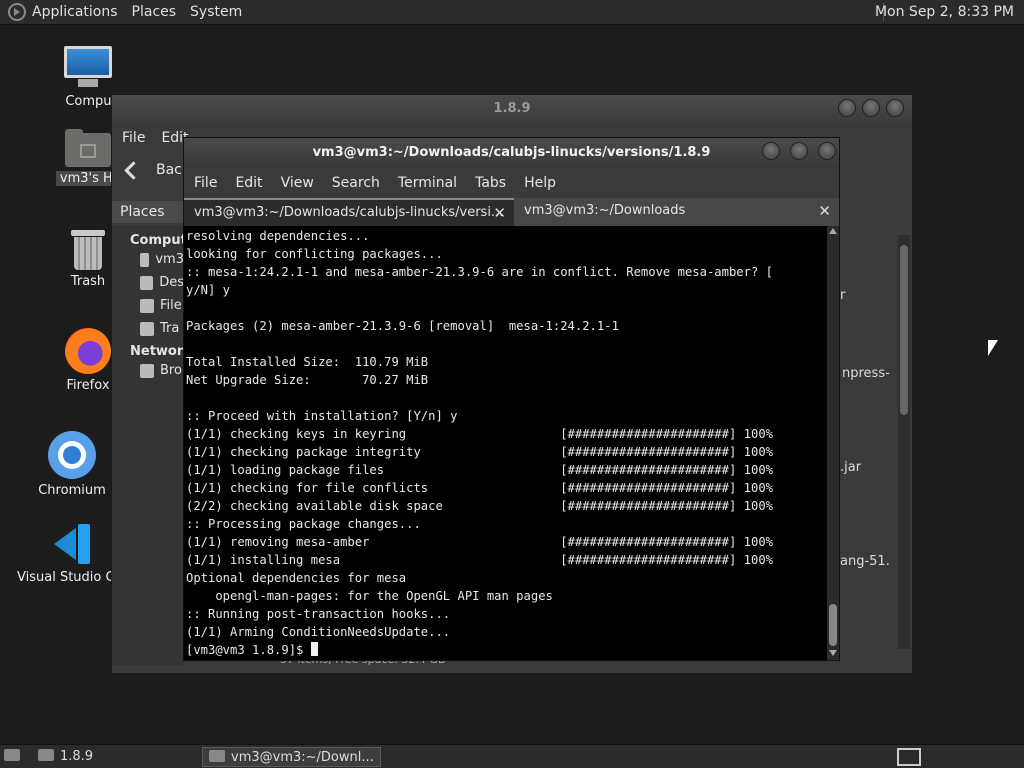 This screenshot has height=768, width=1024. Describe the element at coordinates (171, 282) in the screenshot. I see `sidebar-item-label: Des` at that location.